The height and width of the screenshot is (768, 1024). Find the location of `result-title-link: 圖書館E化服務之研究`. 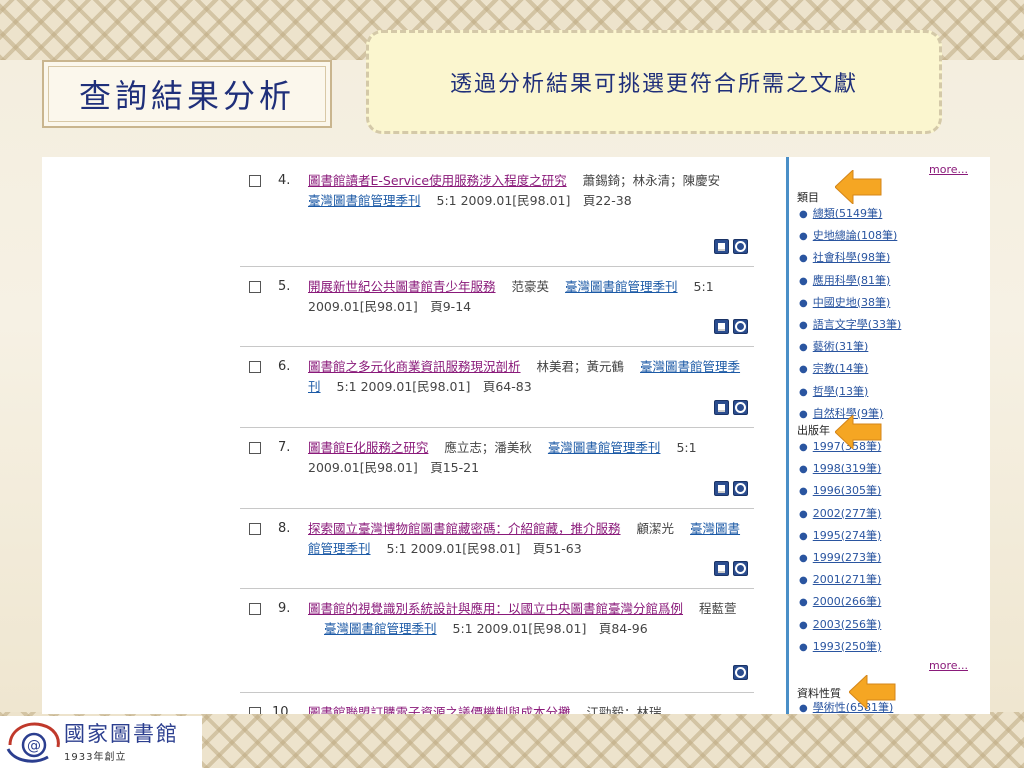

result-title-link: 圖書館E化服務之研究 is located at coordinates (368, 447).